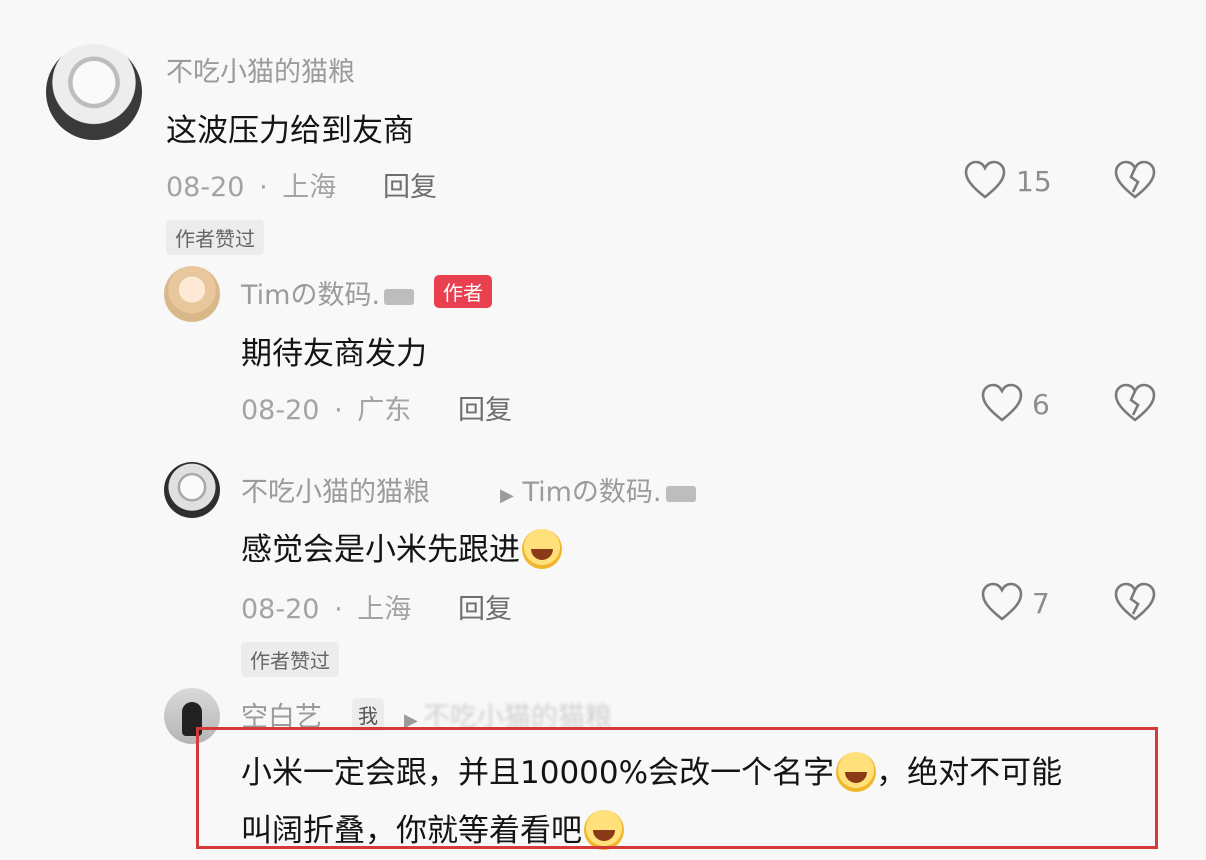 This screenshot has height=860, width=1206. What do you see at coordinates (1034, 181) in the screenshot?
I see `like-count: 15` at bounding box center [1034, 181].